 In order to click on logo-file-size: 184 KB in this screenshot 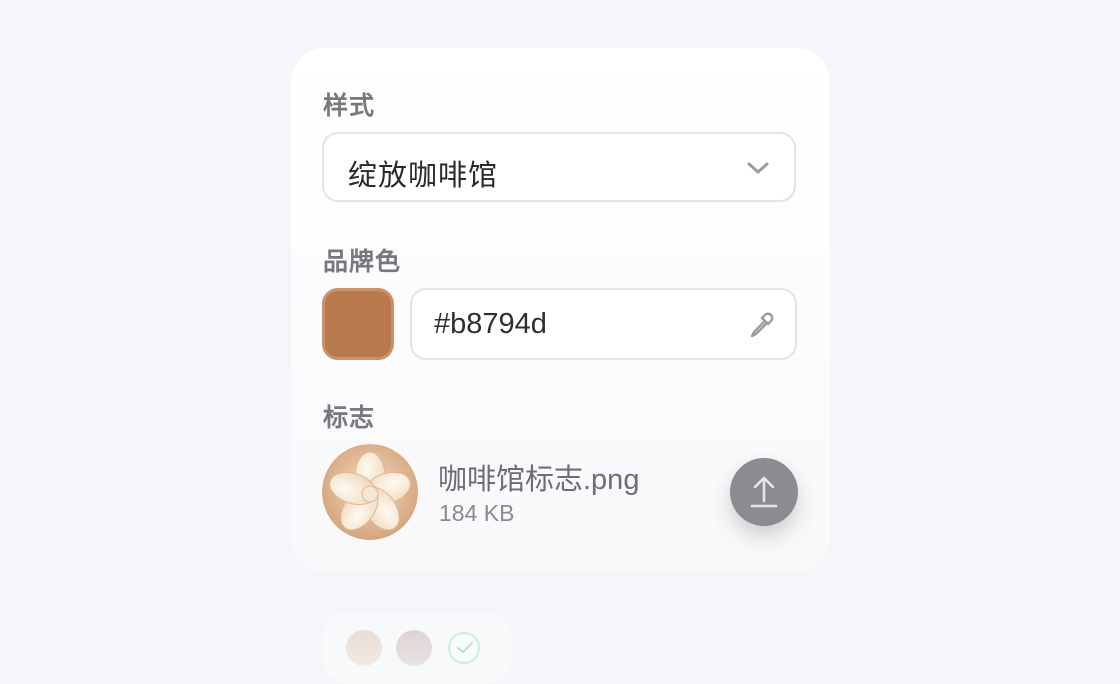, I will do `click(477, 513)`.